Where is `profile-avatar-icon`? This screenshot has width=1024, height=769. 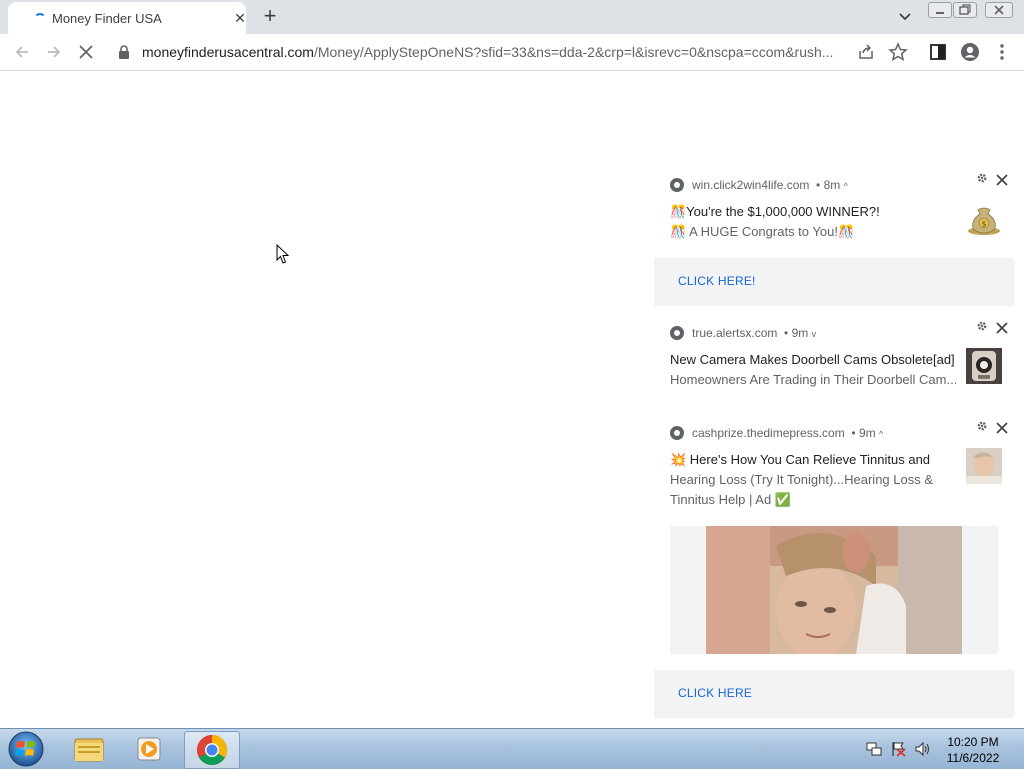 profile-avatar-icon is located at coordinates (970, 52).